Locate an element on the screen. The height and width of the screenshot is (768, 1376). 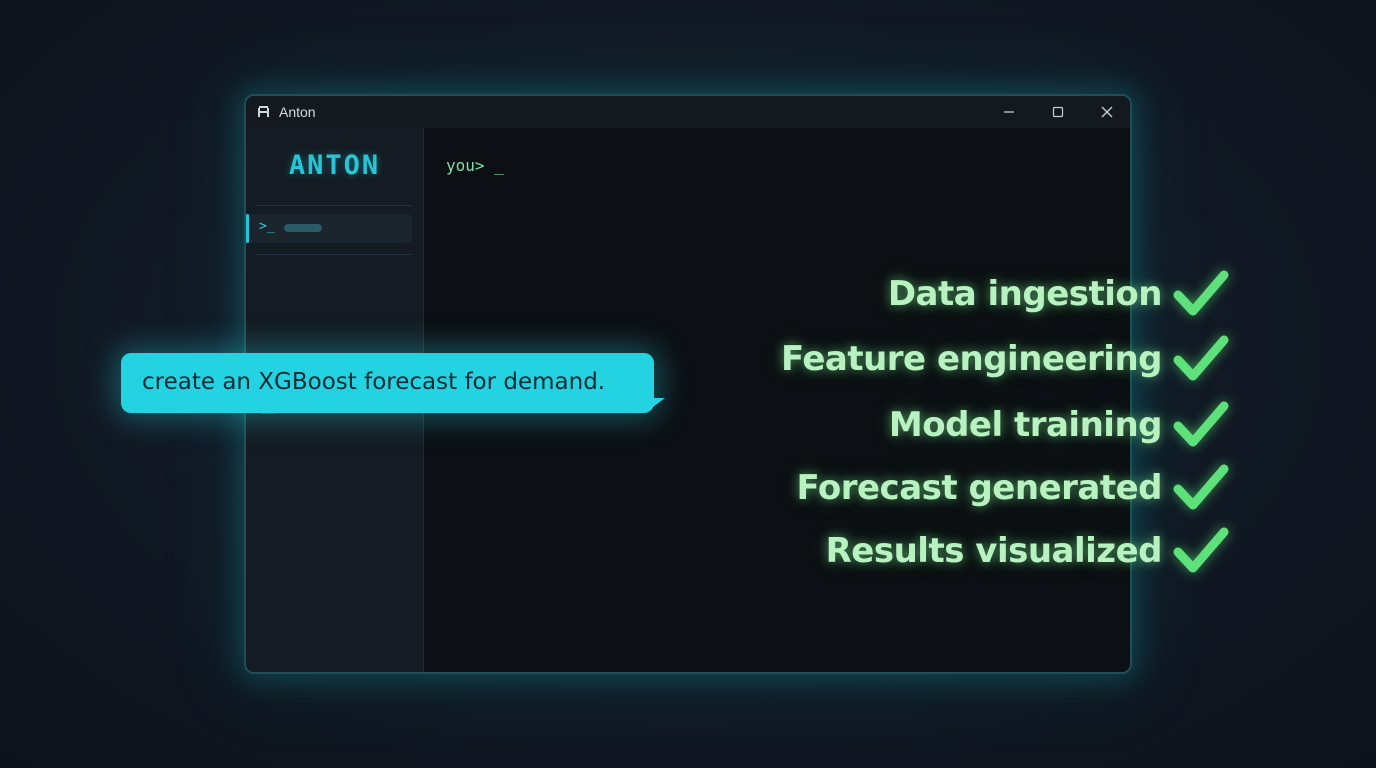
close-button is located at coordinates (1107, 112).